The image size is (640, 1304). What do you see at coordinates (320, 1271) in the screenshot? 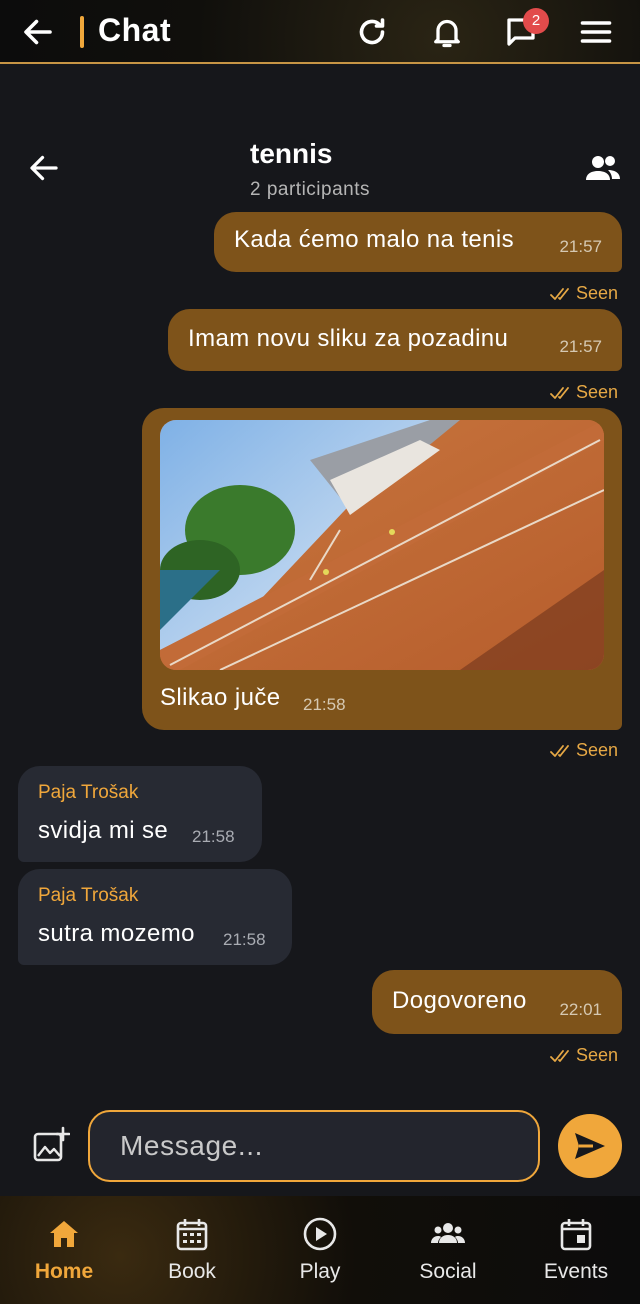
I see `nav-label: Play` at bounding box center [320, 1271].